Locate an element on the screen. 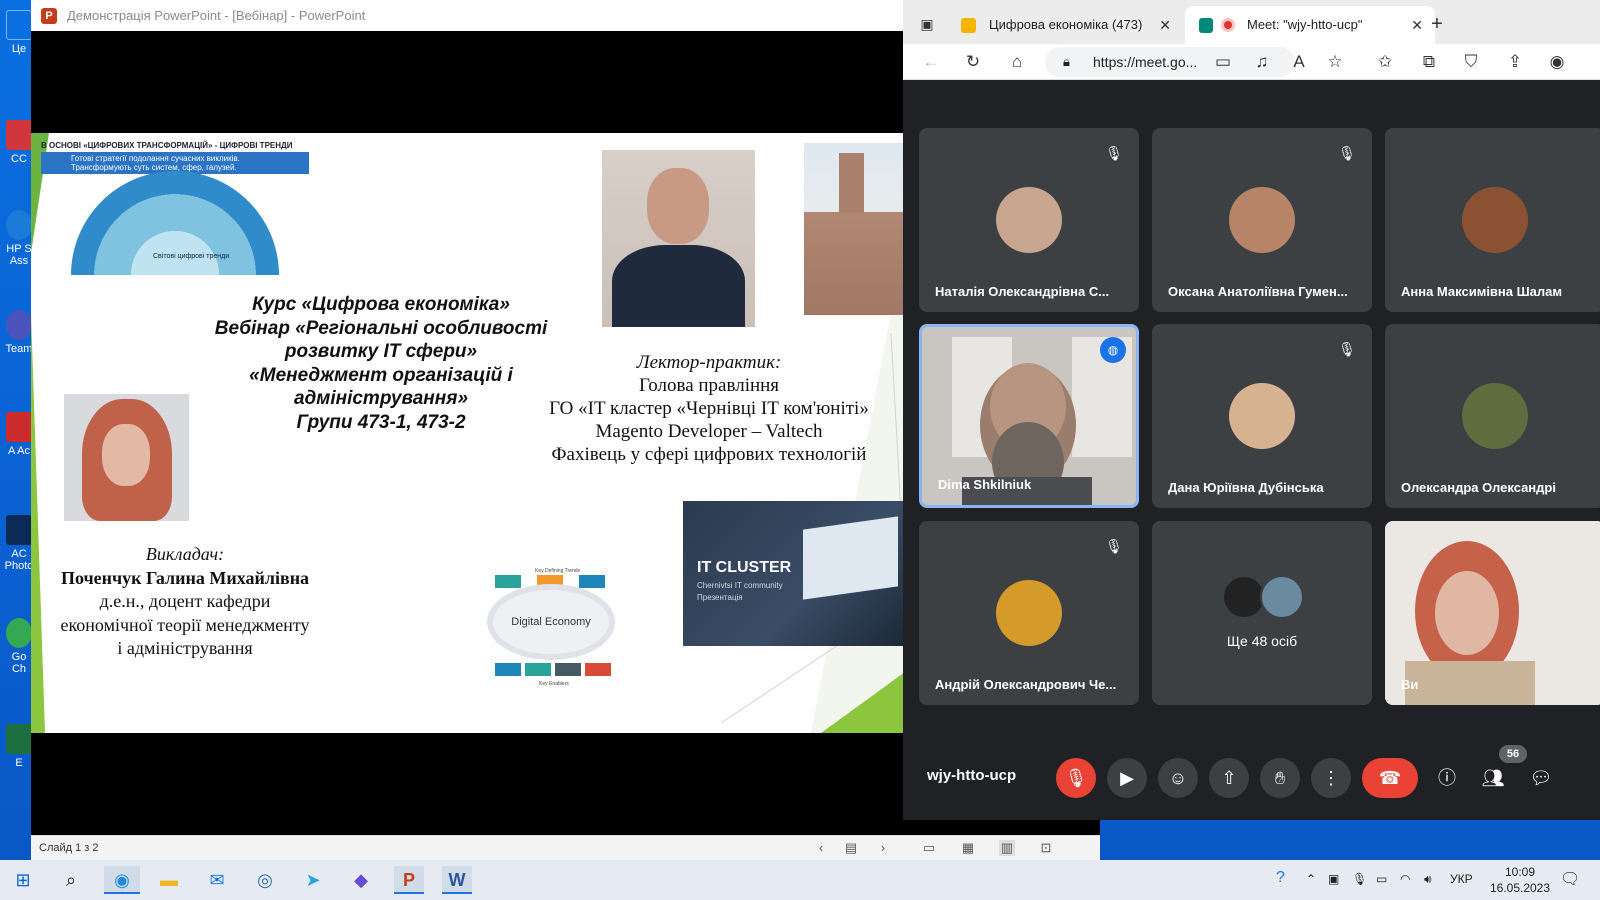 The height and width of the screenshot is (900, 1600). favorites-icon: ✩ is located at coordinates (1385, 62).